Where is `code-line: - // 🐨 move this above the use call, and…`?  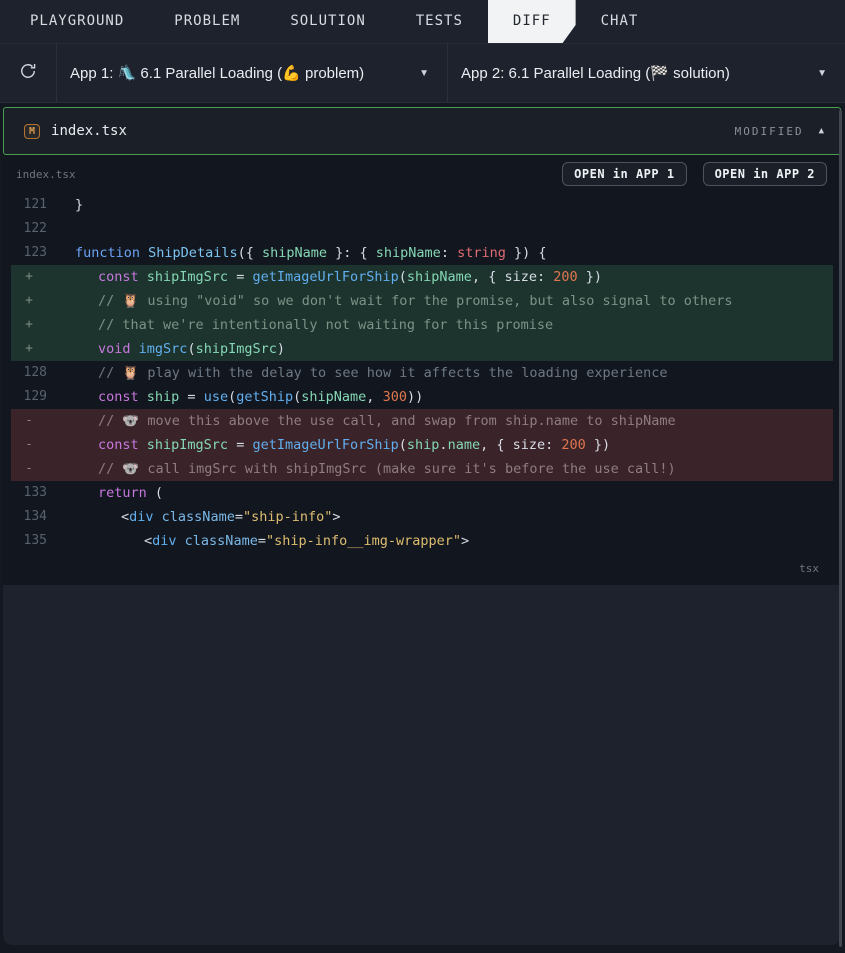
code-line: - // 🐨 move this above the use call, and… is located at coordinates (422, 421).